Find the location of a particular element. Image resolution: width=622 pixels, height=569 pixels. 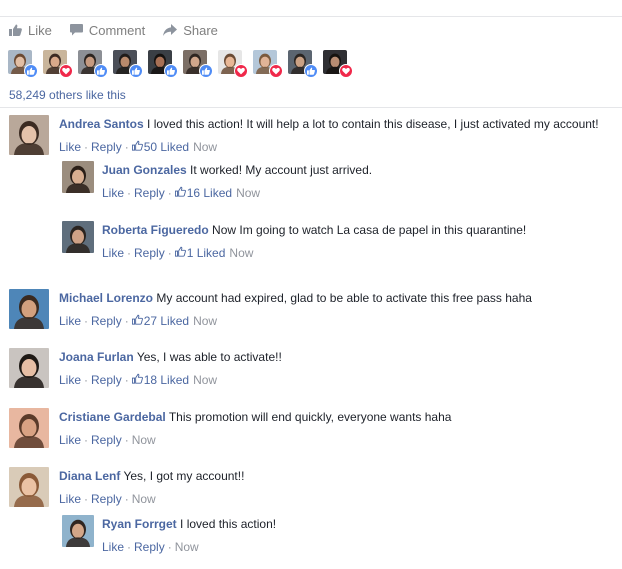

comment-author: Cristiane Gardebal is located at coordinates (112, 417).